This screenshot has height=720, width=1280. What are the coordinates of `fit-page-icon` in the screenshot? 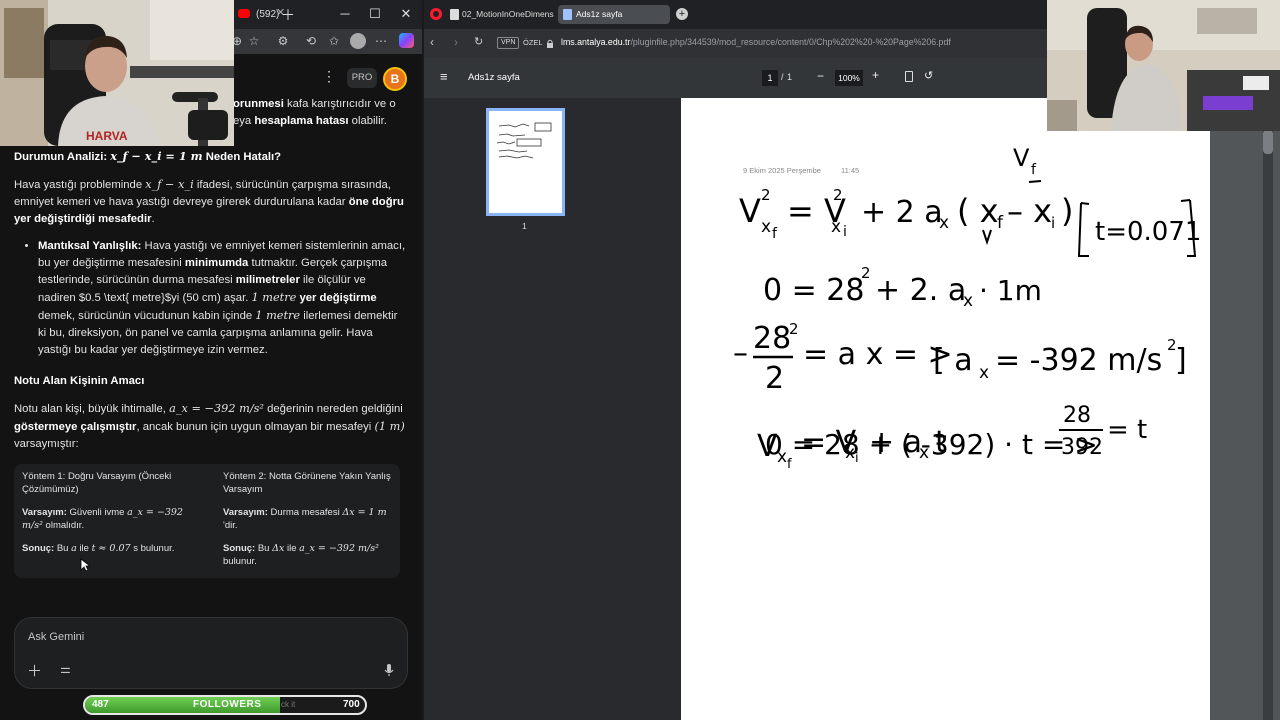 It's located at (909, 76).